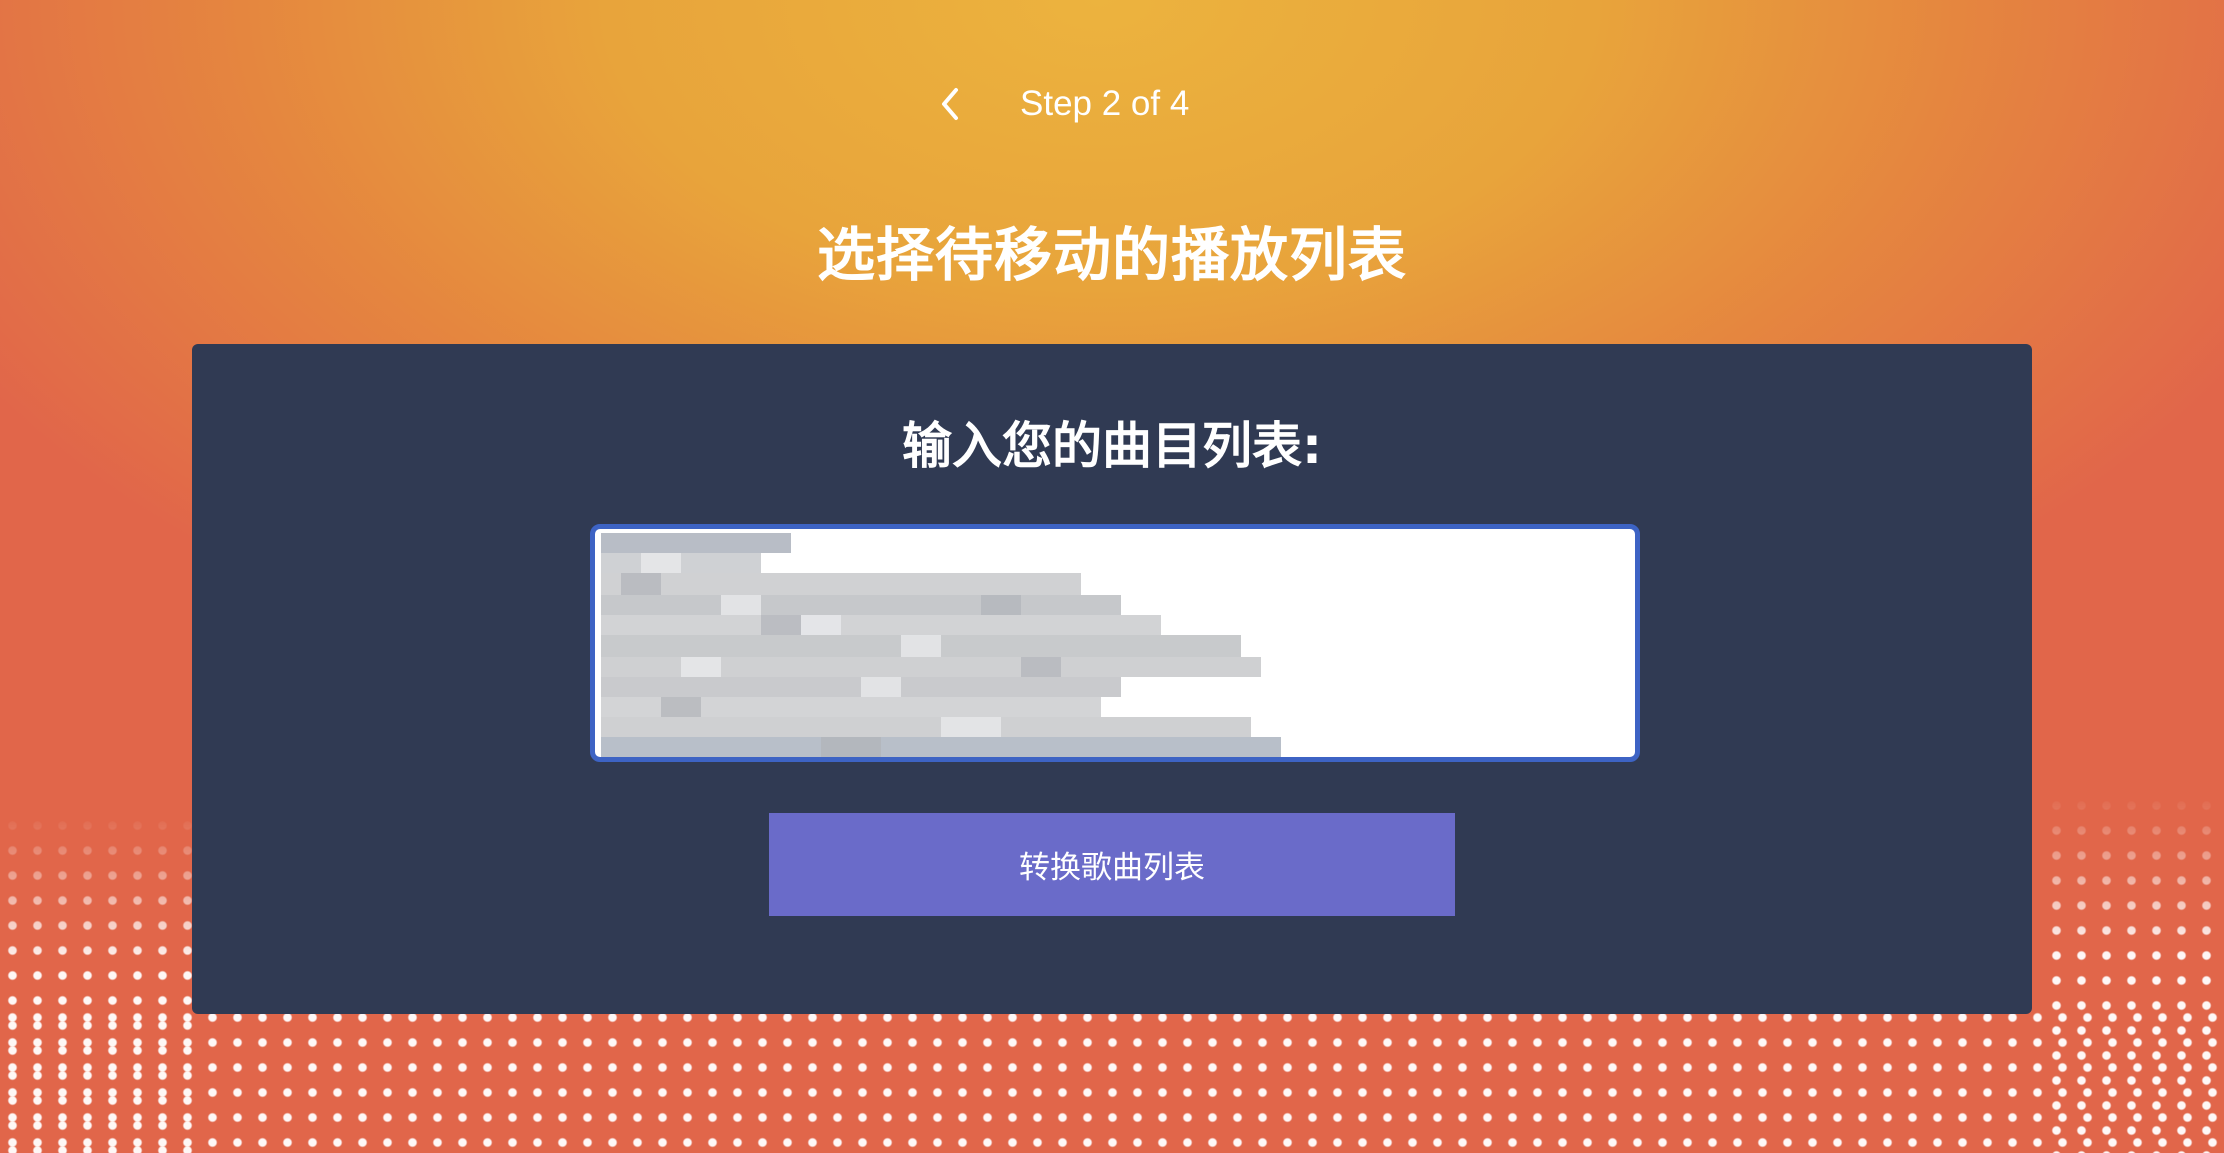 The height and width of the screenshot is (1153, 2224). I want to click on back-button, so click(950, 104).